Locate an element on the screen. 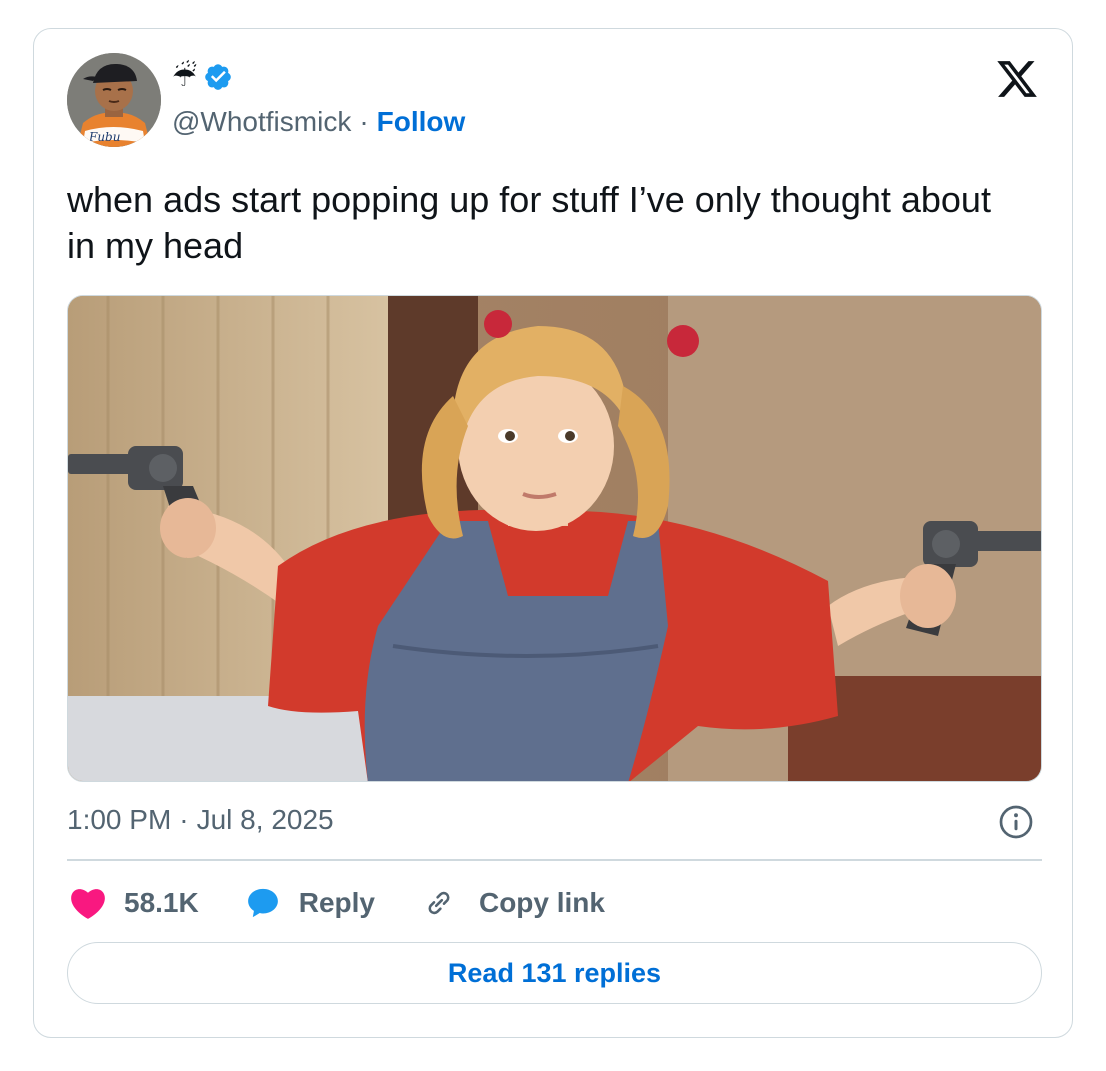 Image resolution: width=1106 pixels, height=1071 pixels. tweet-timestamp: 1:00 PM · Jul 8, 2025 is located at coordinates (200, 820).